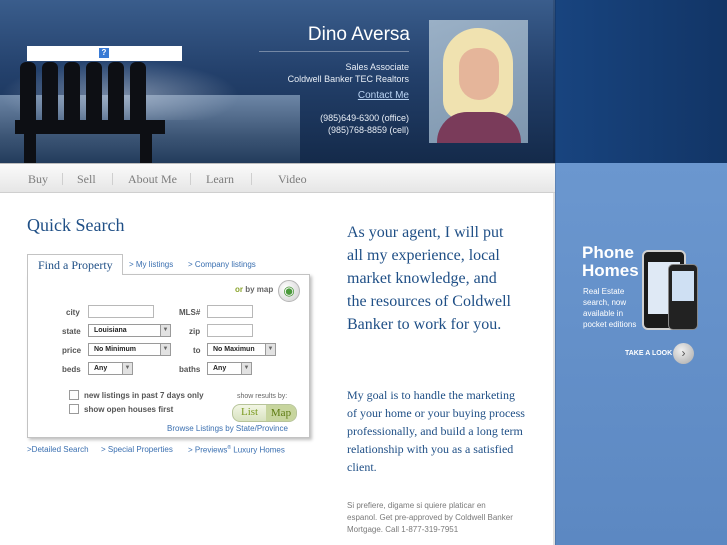  What do you see at coordinates (220, 179) in the screenshot?
I see `nav-item-learn: Learn` at bounding box center [220, 179].